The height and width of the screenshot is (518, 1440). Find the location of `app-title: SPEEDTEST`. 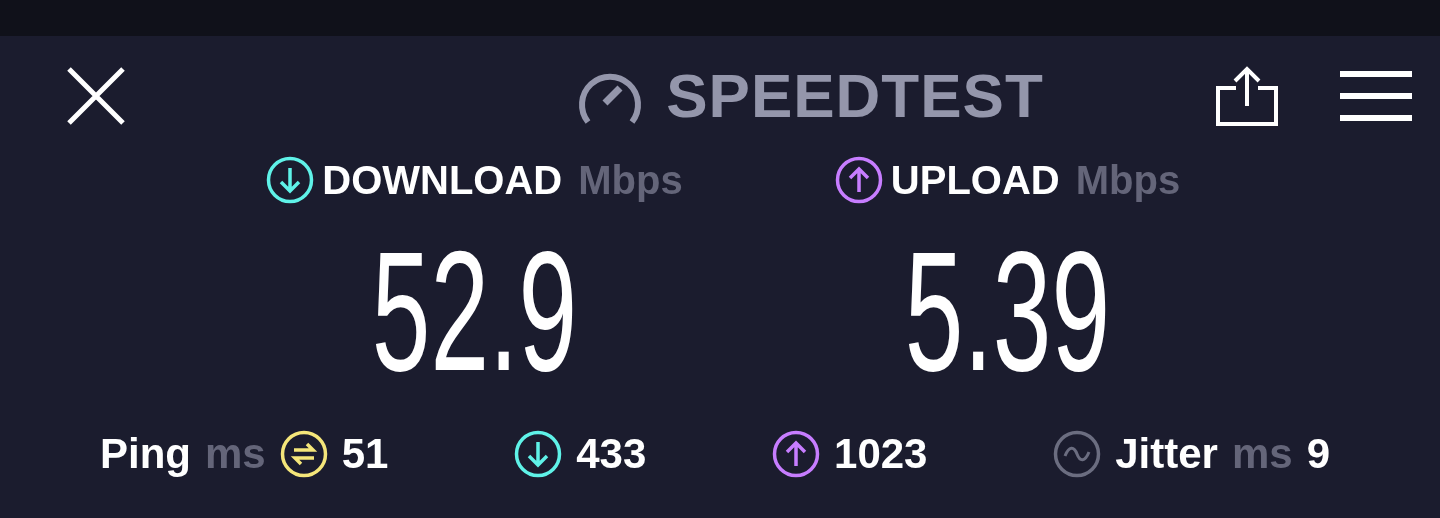

app-title: SPEEDTEST is located at coordinates (855, 96).